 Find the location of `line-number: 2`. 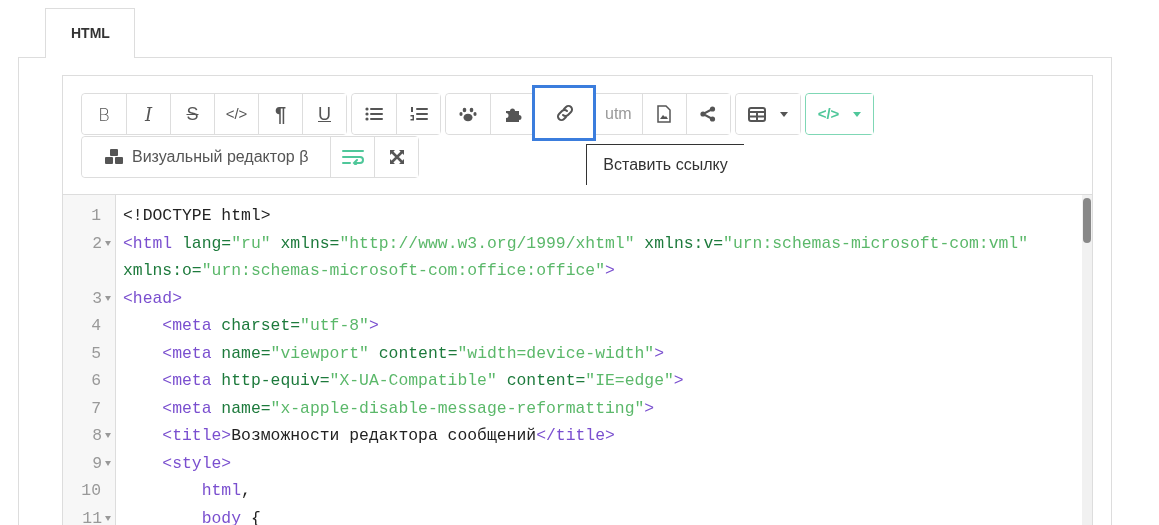

line-number: 2 is located at coordinates (97, 243).